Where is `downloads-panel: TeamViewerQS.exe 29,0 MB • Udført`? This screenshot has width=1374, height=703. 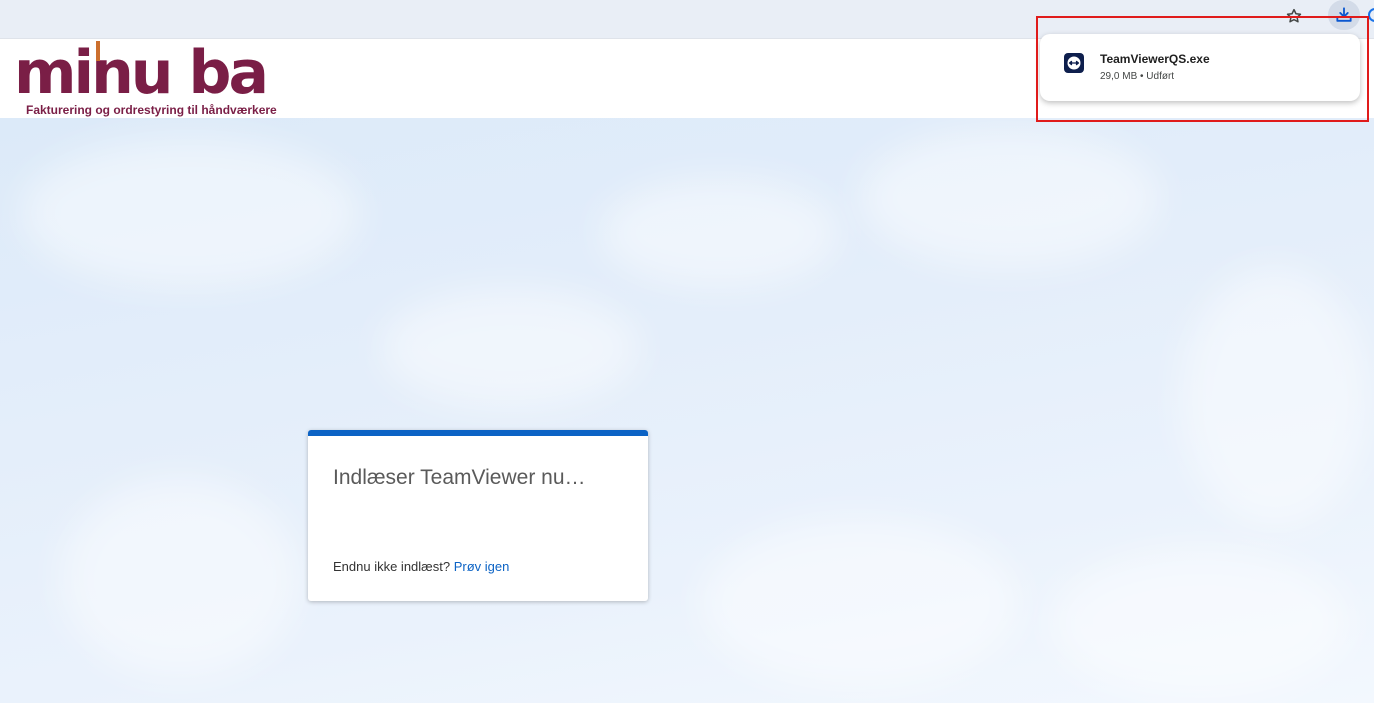 downloads-panel: TeamViewerQS.exe 29,0 MB • Udført is located at coordinates (1200, 67).